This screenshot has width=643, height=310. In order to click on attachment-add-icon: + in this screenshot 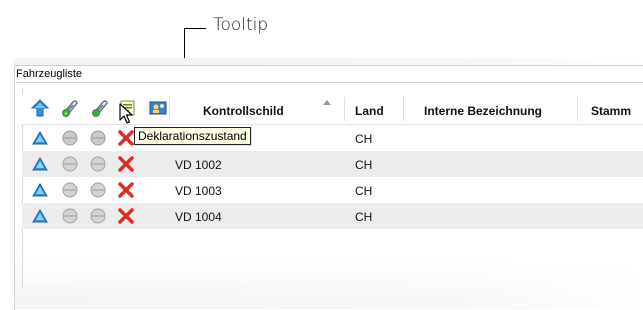, I will do `click(70, 108)`.